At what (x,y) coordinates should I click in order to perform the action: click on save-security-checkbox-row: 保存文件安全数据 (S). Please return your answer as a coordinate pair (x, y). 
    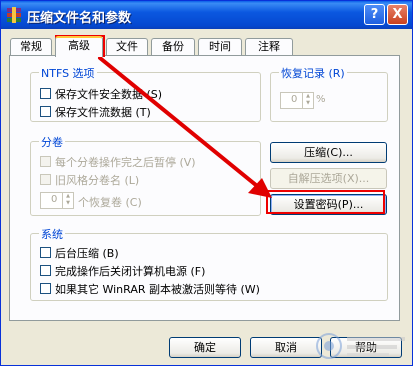
    Looking at the image, I should click on (101, 95).